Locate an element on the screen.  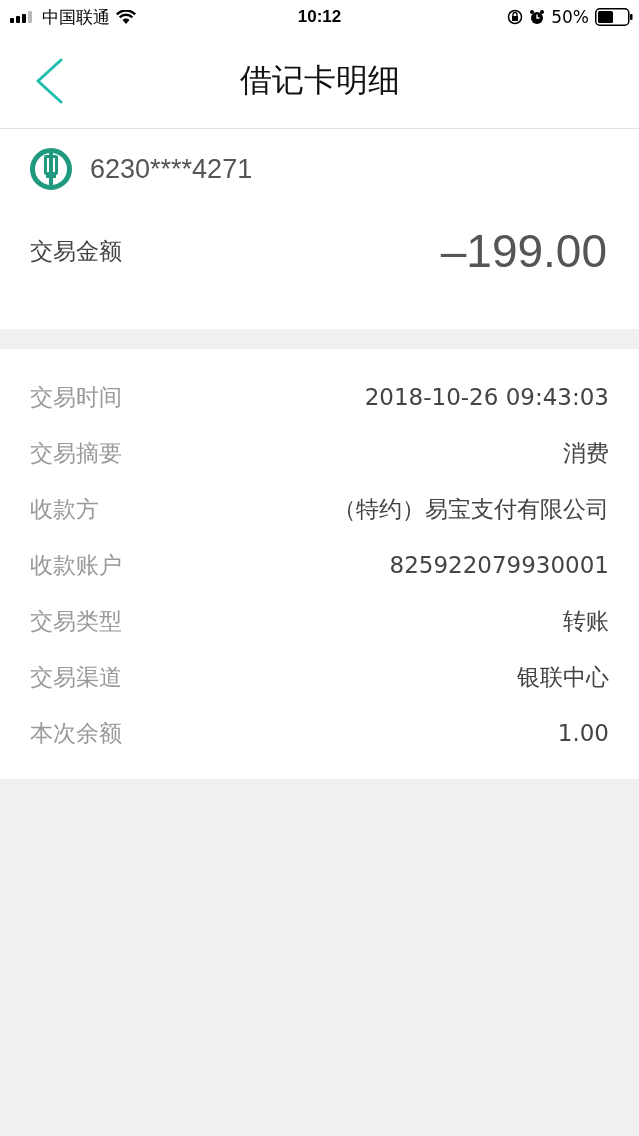
detail-value: 银联中心 is located at coordinates (563, 677).